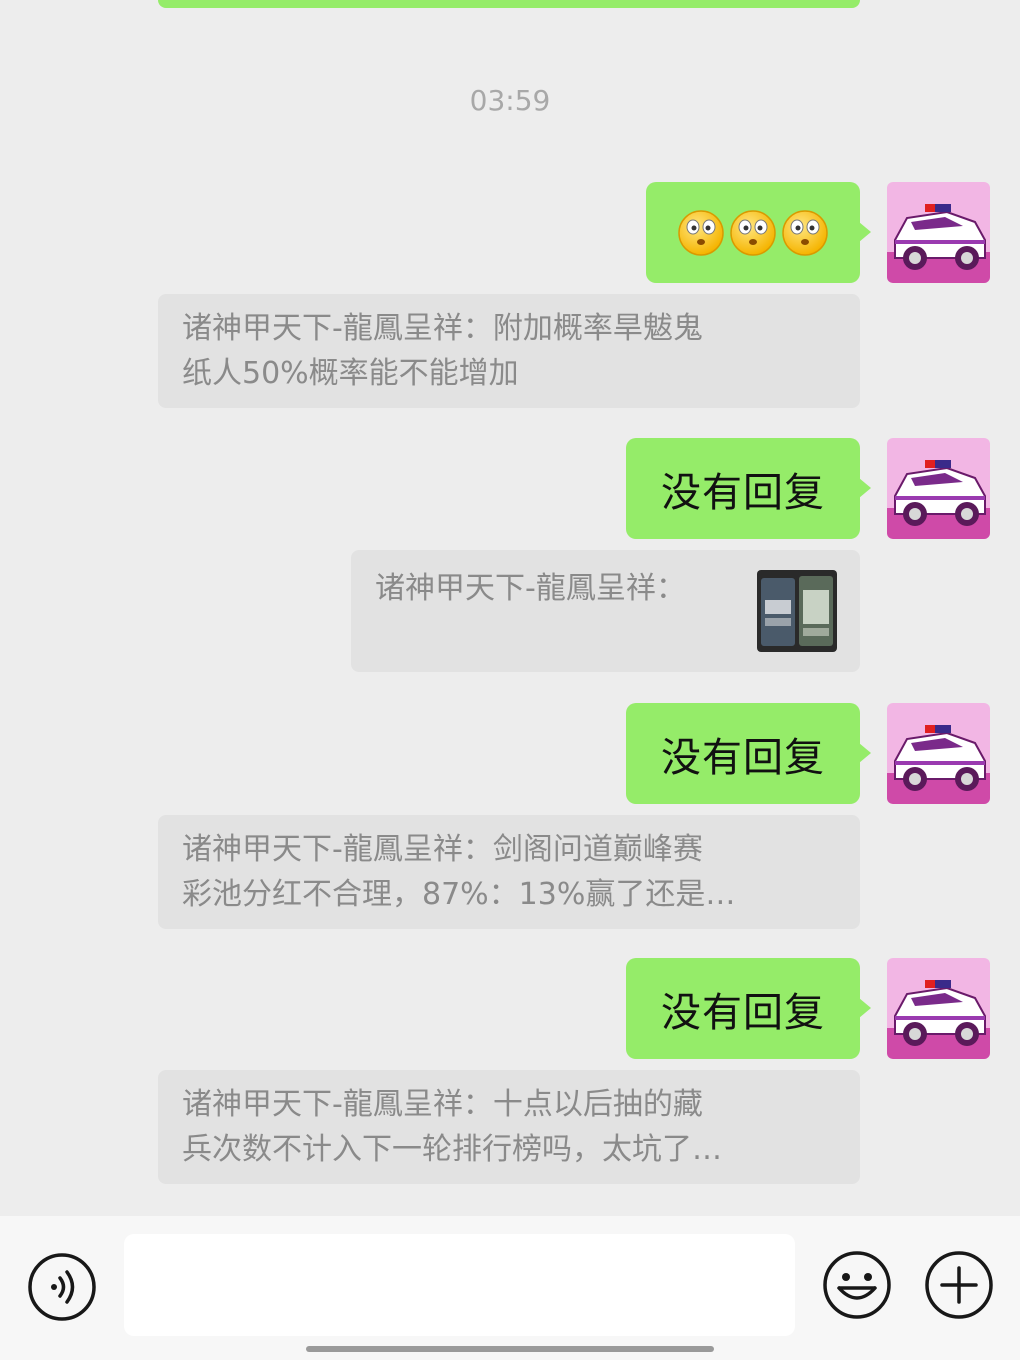 The width and height of the screenshot is (1020, 1360). What do you see at coordinates (797, 611) in the screenshot?
I see `image-thumbnail` at bounding box center [797, 611].